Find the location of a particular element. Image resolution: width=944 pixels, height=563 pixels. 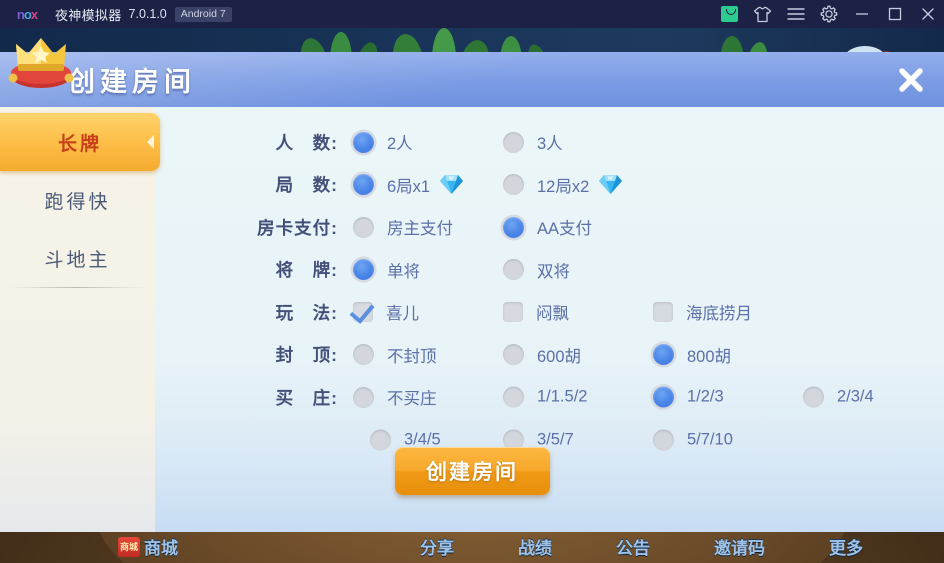

checkbox-checked is located at coordinates (363, 312).